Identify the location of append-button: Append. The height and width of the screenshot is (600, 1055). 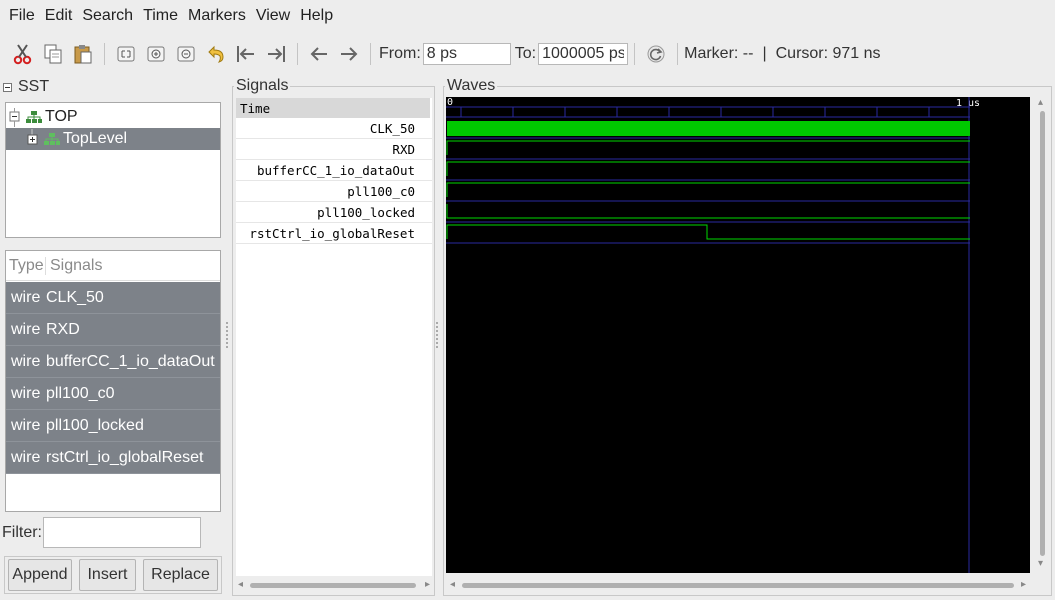
(40, 575).